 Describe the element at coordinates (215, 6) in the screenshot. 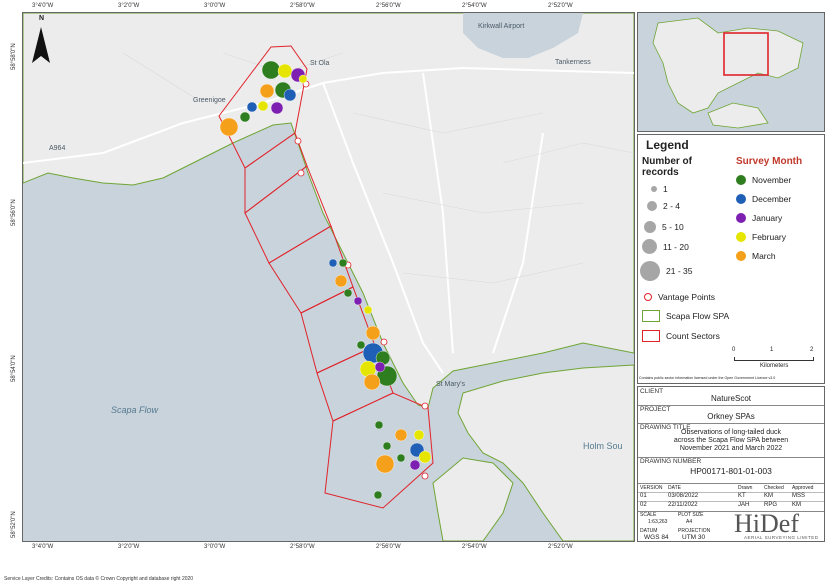

I see `lon-tick-top-3: 3°0'0"W` at that location.